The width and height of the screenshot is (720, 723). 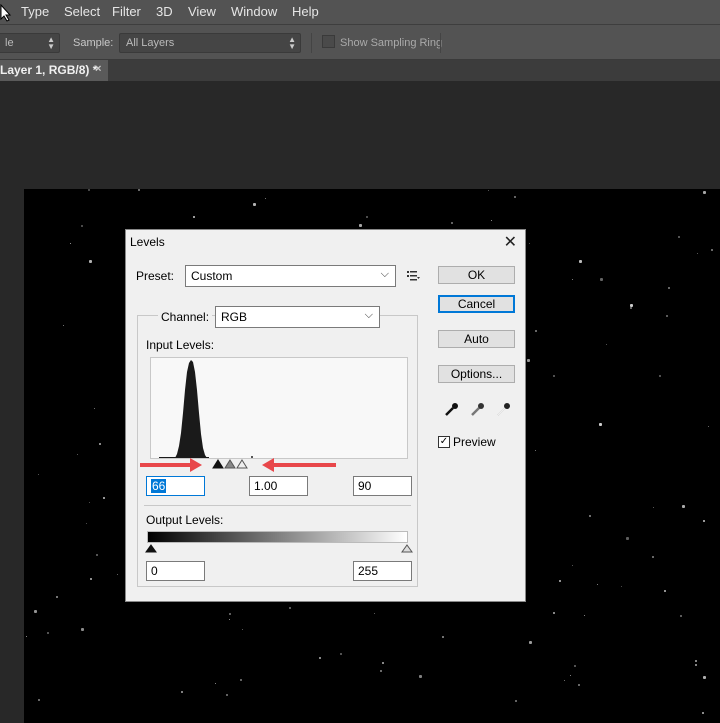 What do you see at coordinates (175, 486) in the screenshot?
I see `input-black-field: 66` at bounding box center [175, 486].